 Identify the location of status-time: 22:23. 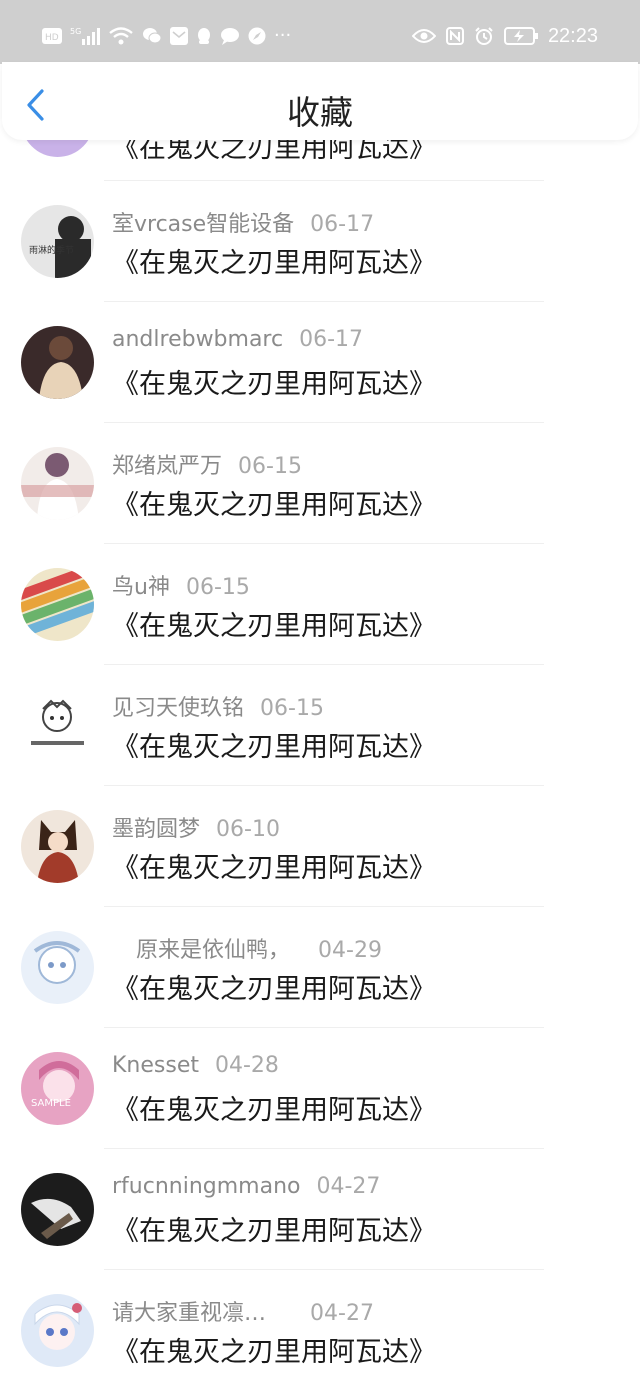
(572, 35).